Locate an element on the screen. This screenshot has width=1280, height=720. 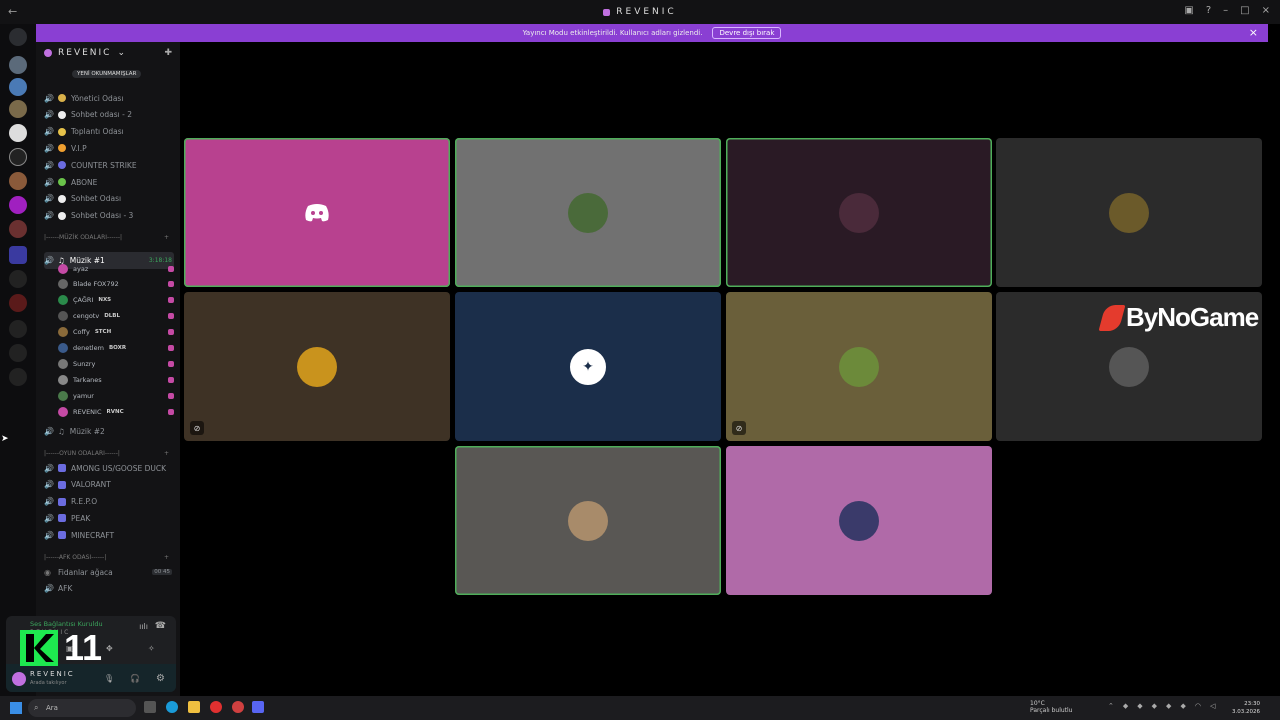
voice-user: Tarkanes is located at coordinates (118, 379).